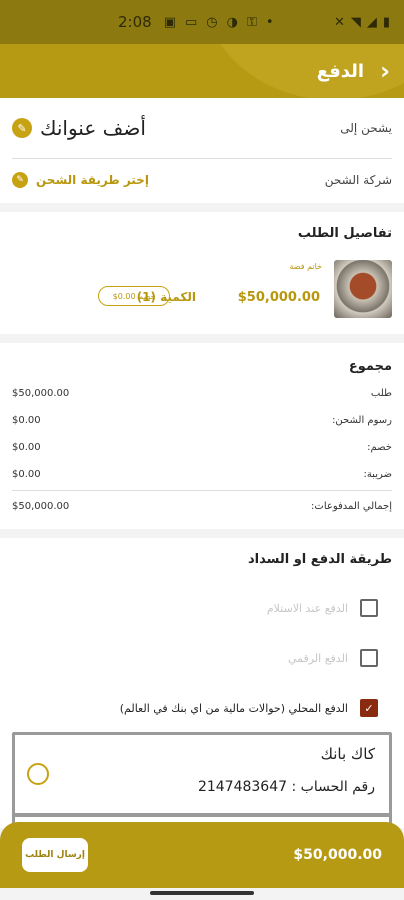  Describe the element at coordinates (134, 296) in the screenshot. I see `discount-badge: خصم 0.00$` at that location.